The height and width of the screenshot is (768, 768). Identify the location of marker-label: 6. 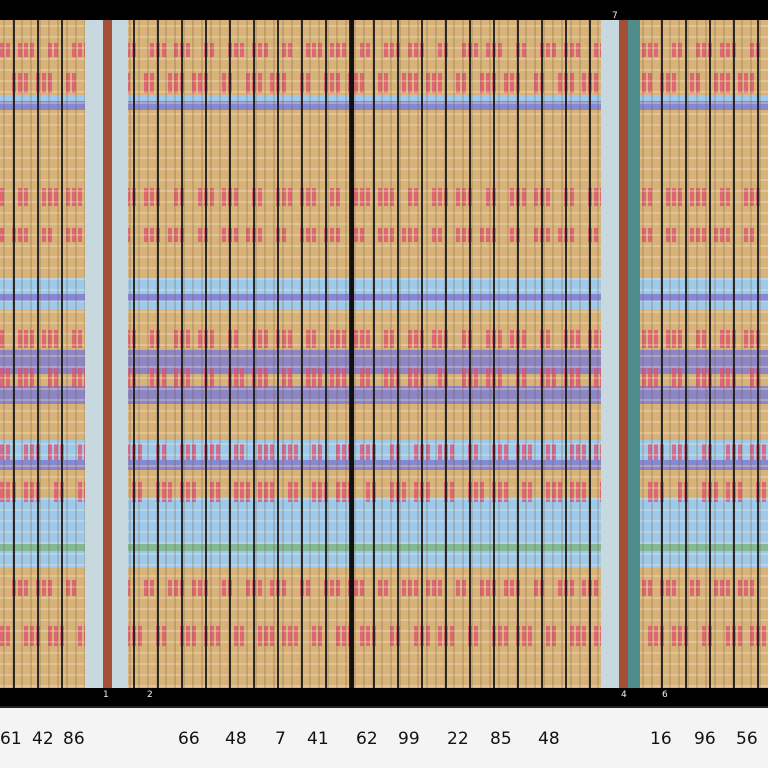
(665, 695).